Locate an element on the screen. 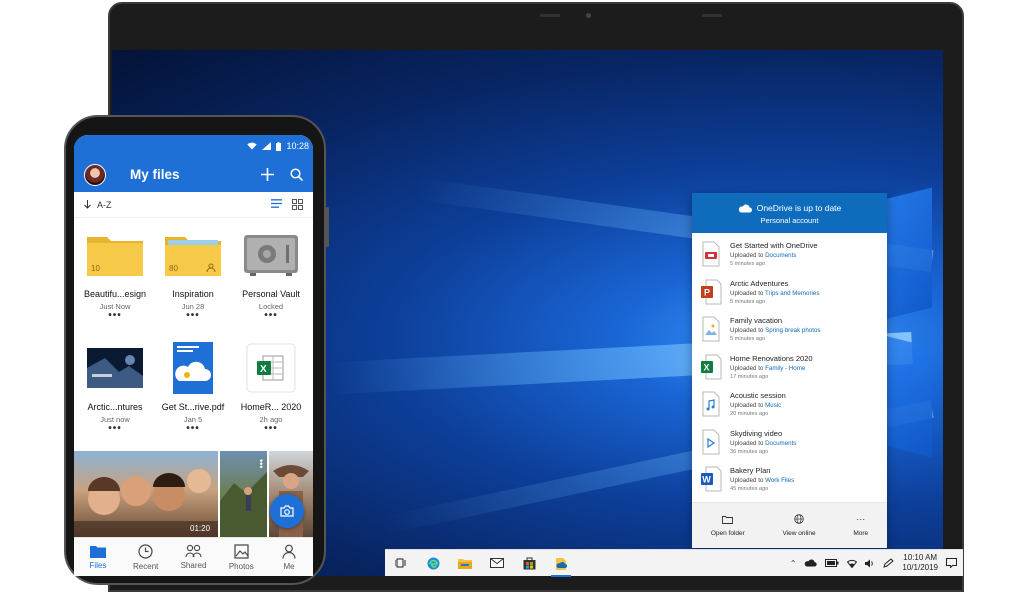 Image resolution: width=1024 pixels, height=592 pixels. nav-shared: Shared is located at coordinates (194, 557).